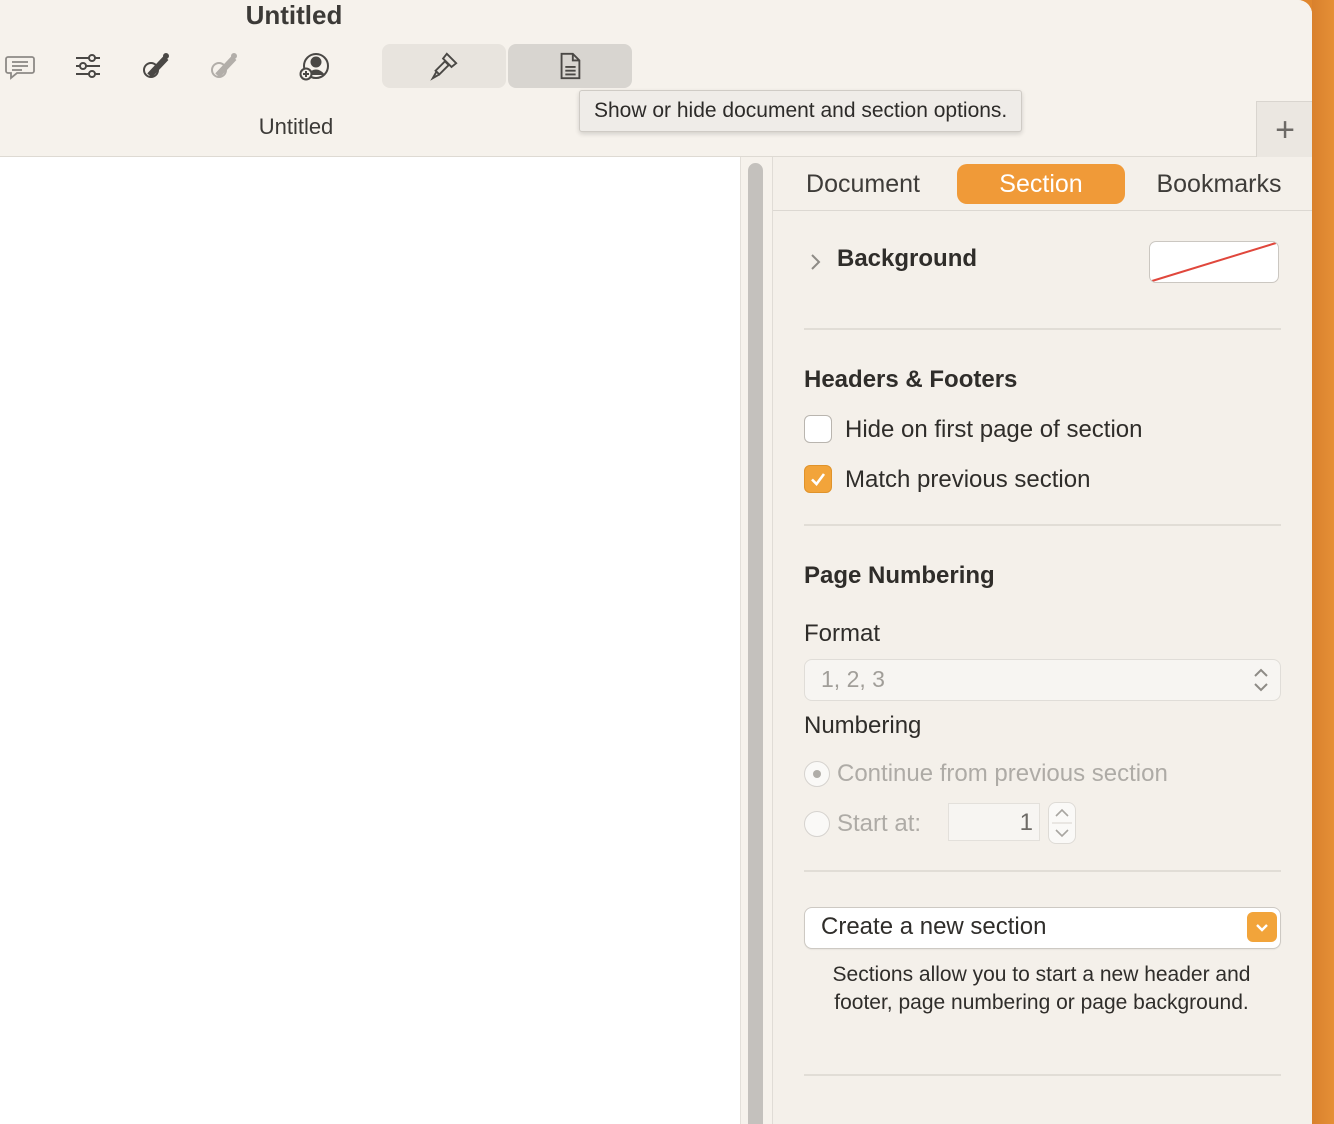 The image size is (1334, 1124). I want to click on match-previous-checkbox, so click(818, 479).